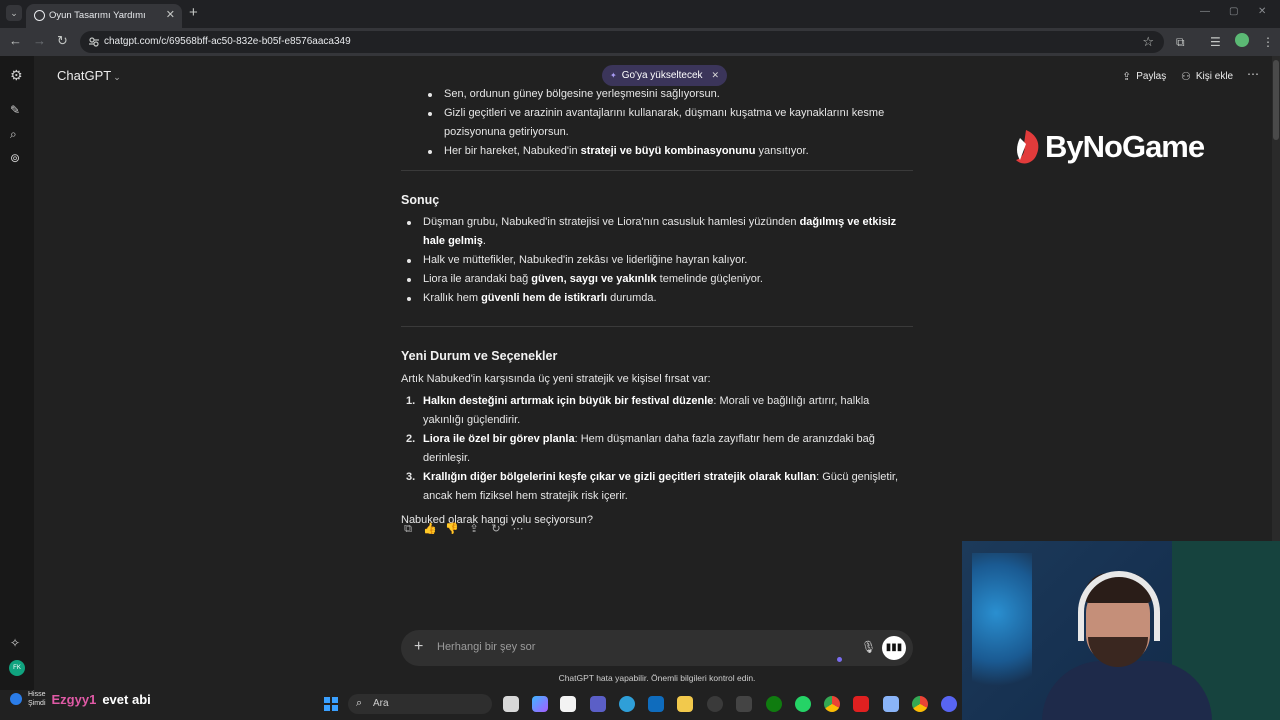 The image size is (1280, 720). What do you see at coordinates (891, 704) in the screenshot?
I see `settings-icon` at bounding box center [891, 704].